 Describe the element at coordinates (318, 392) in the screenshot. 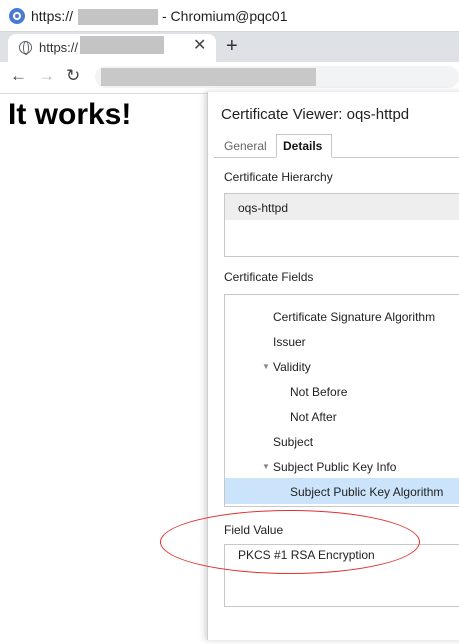

I see `field-not-before: Not Before` at that location.